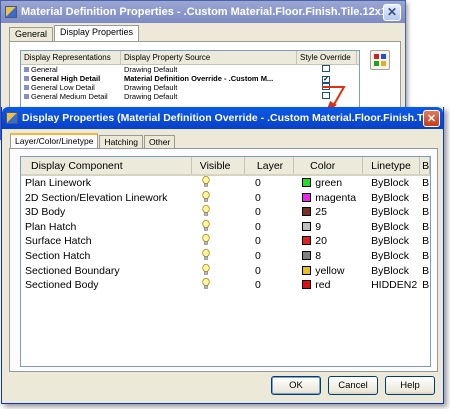  I want to click on color-name: magenta, so click(336, 197).